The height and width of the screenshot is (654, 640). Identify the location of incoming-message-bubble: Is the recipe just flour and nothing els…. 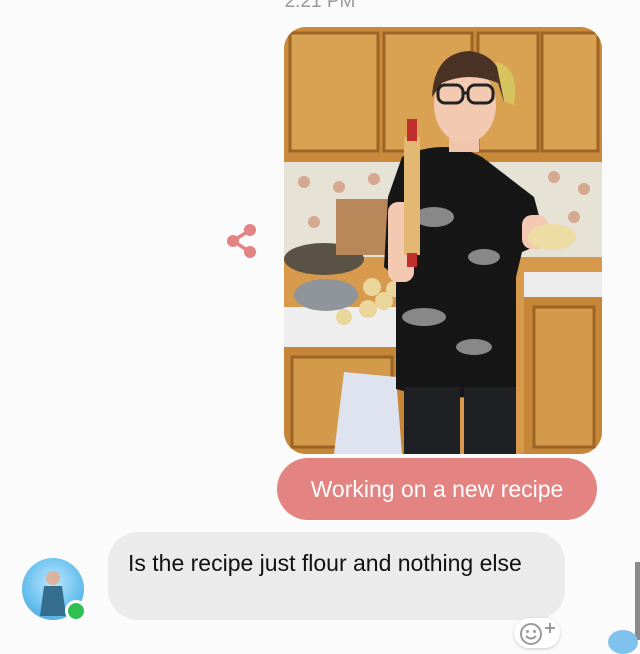
(336, 576).